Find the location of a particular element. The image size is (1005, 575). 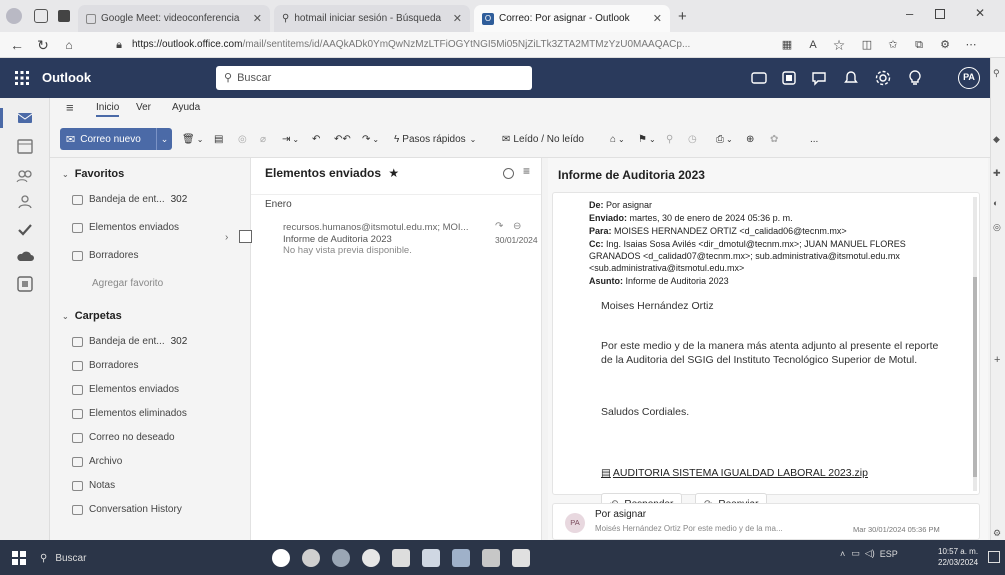

browser-profile-icon is located at coordinates (14, 16).